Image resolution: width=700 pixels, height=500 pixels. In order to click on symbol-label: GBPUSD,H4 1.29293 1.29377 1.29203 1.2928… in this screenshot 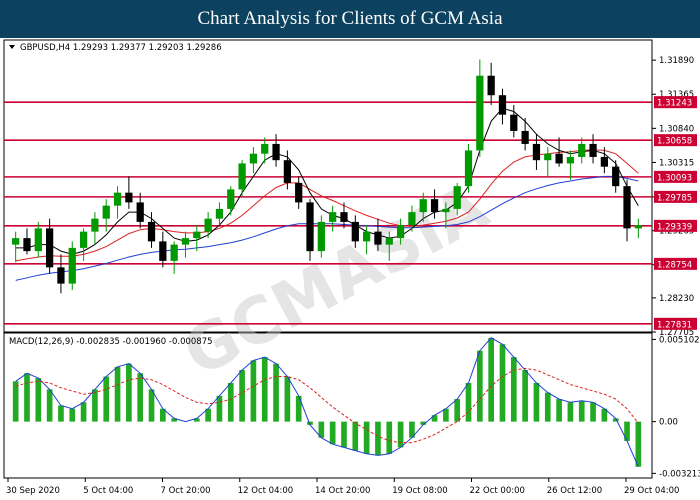, I will do `click(121, 48)`.